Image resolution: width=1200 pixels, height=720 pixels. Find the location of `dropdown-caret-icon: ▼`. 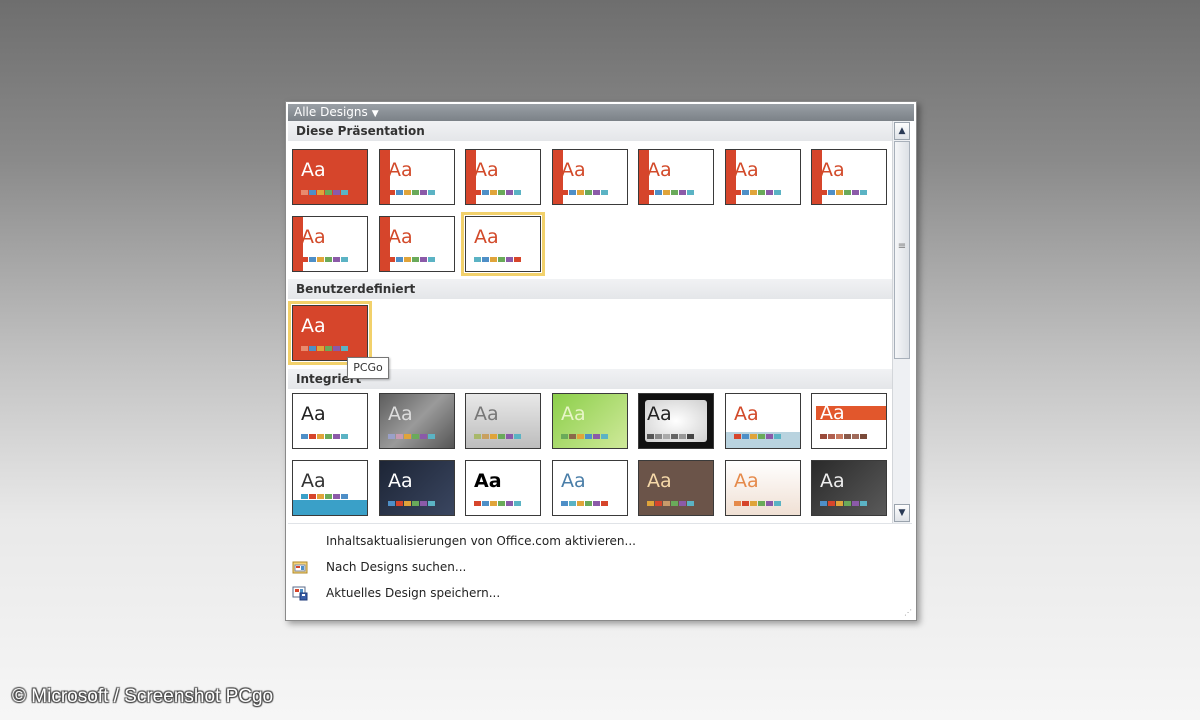

dropdown-caret-icon: ▼ is located at coordinates (375, 114).